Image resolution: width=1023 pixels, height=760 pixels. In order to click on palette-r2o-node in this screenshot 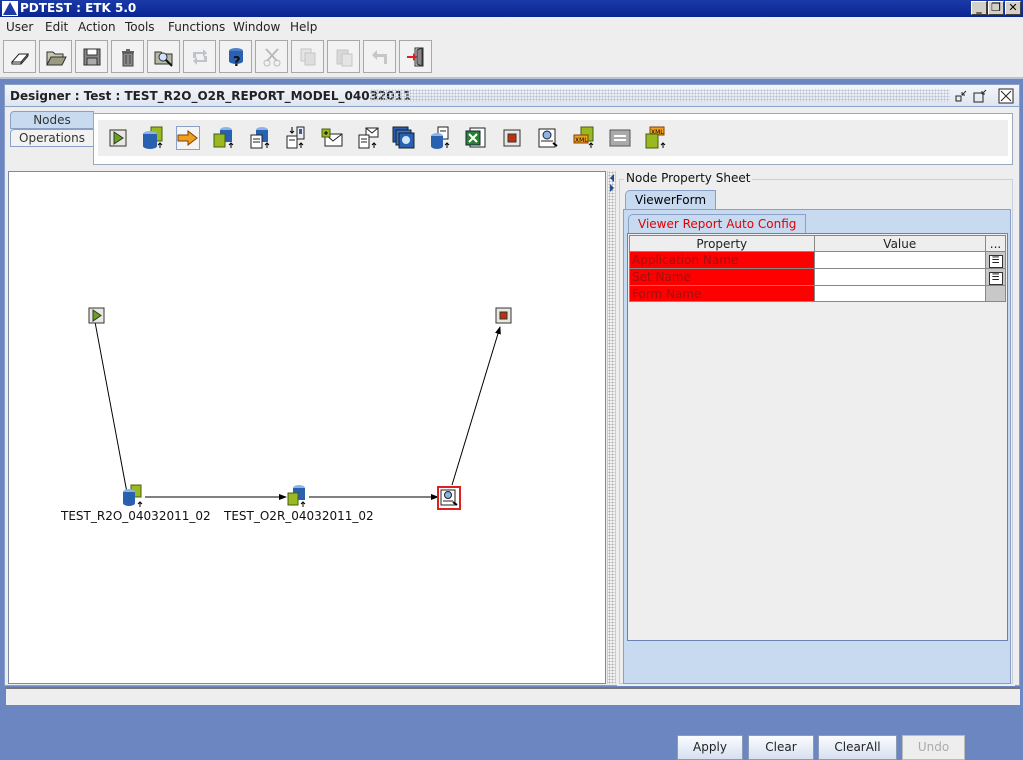, I will do `click(153, 138)`.